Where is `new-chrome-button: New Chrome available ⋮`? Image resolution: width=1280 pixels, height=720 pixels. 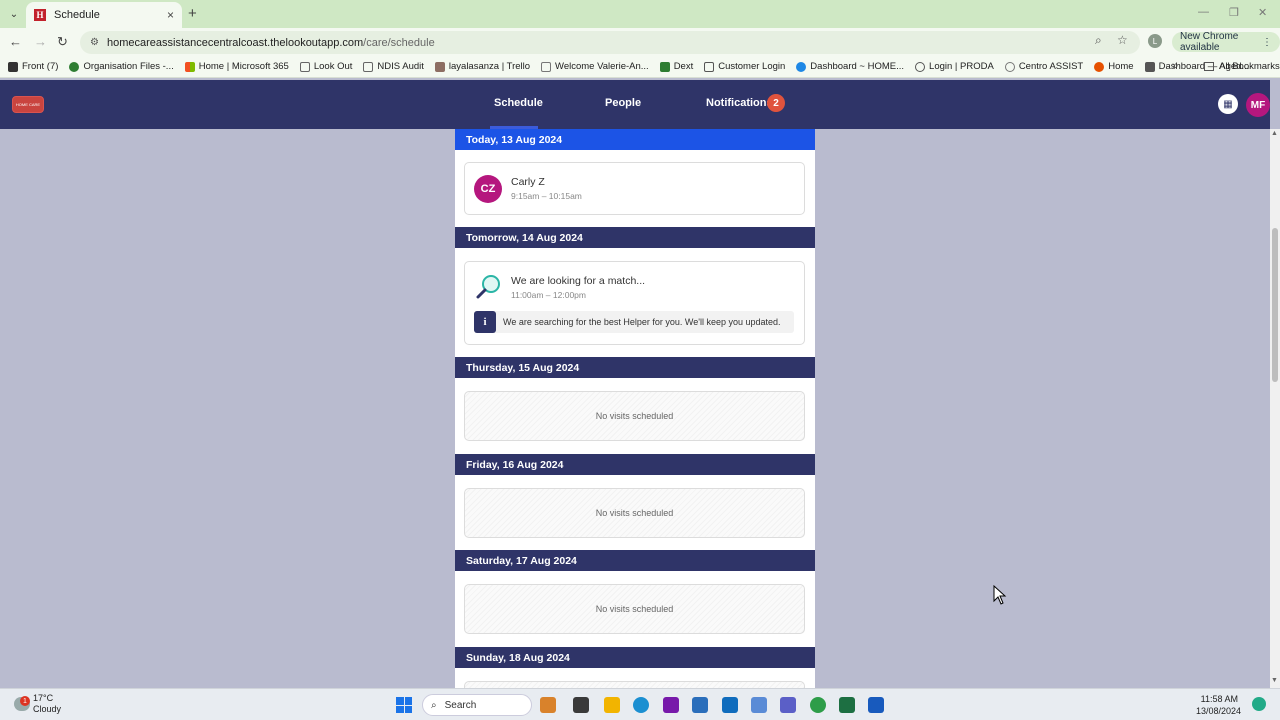
new-chrome-button: New Chrome available ⋮ is located at coordinates (1226, 42).